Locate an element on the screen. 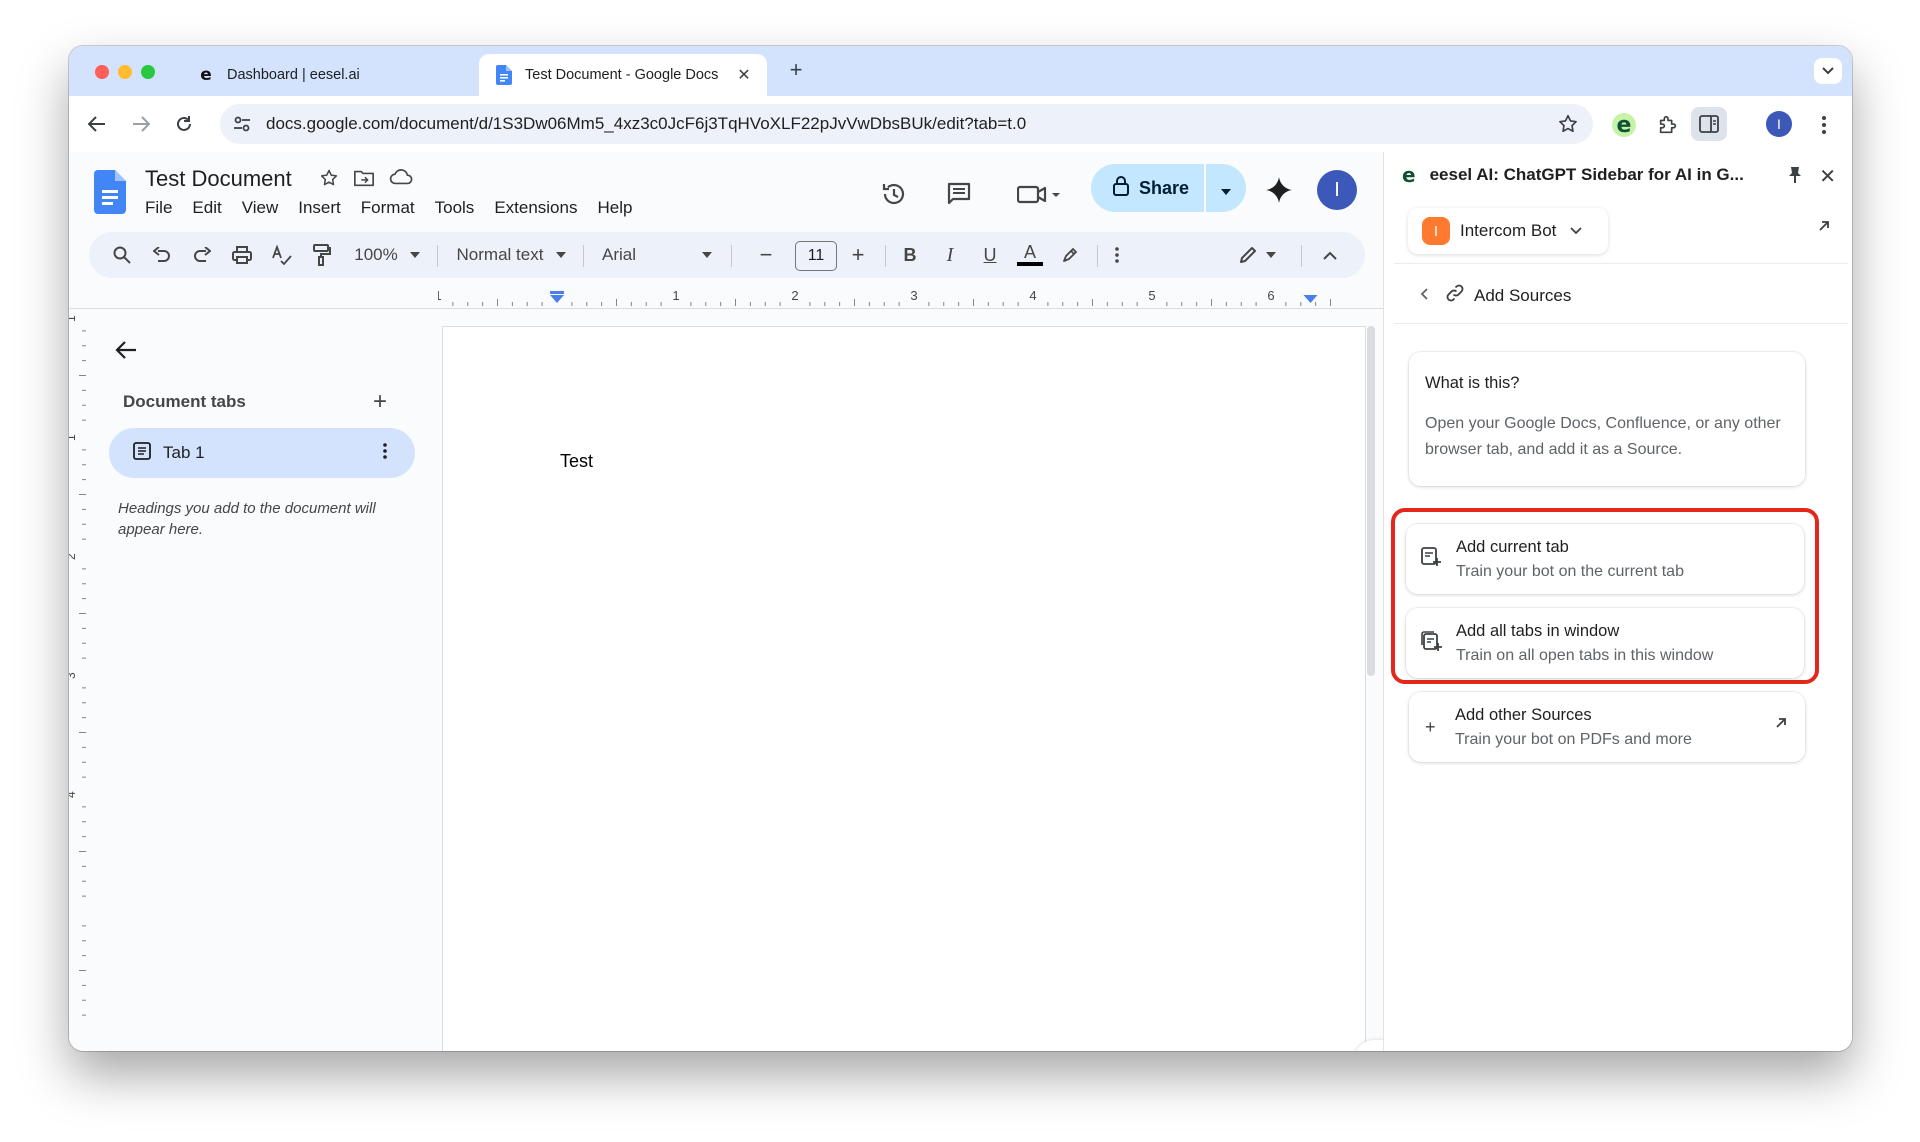  bold-button: B is located at coordinates (910, 255).